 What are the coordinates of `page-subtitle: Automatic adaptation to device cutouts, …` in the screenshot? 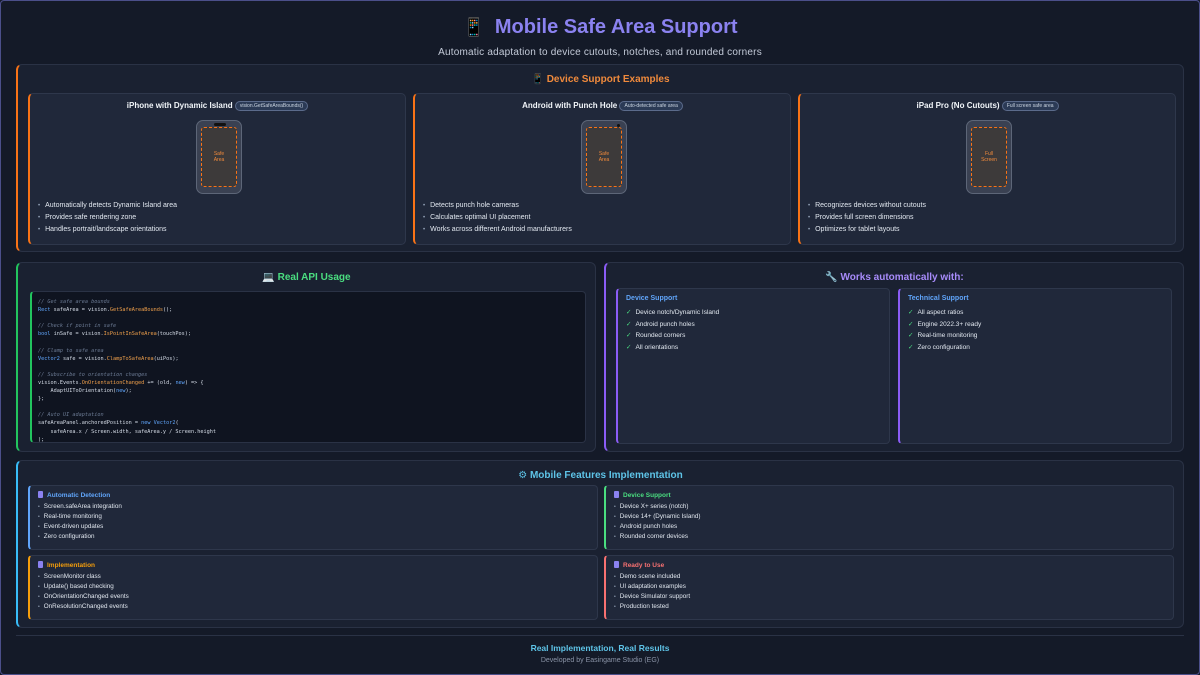 It's located at (600, 52).